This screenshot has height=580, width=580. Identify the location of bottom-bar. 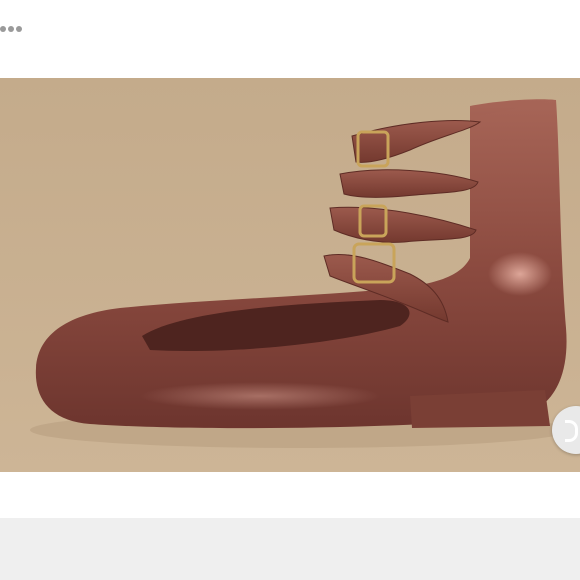
(290, 549).